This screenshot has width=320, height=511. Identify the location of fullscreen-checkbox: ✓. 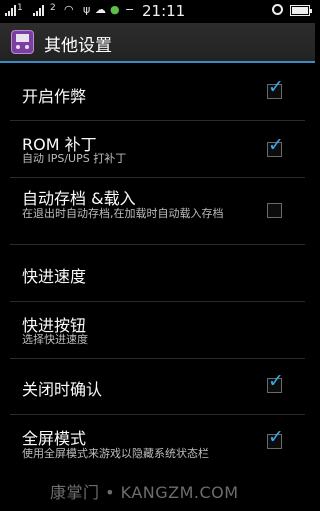
(275, 438).